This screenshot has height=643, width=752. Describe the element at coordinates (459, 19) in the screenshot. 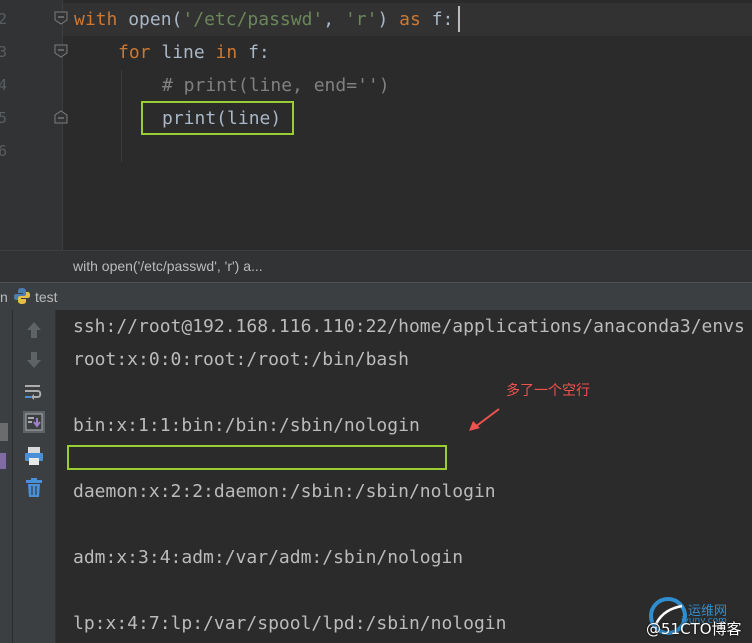

I see `text-caret` at that location.